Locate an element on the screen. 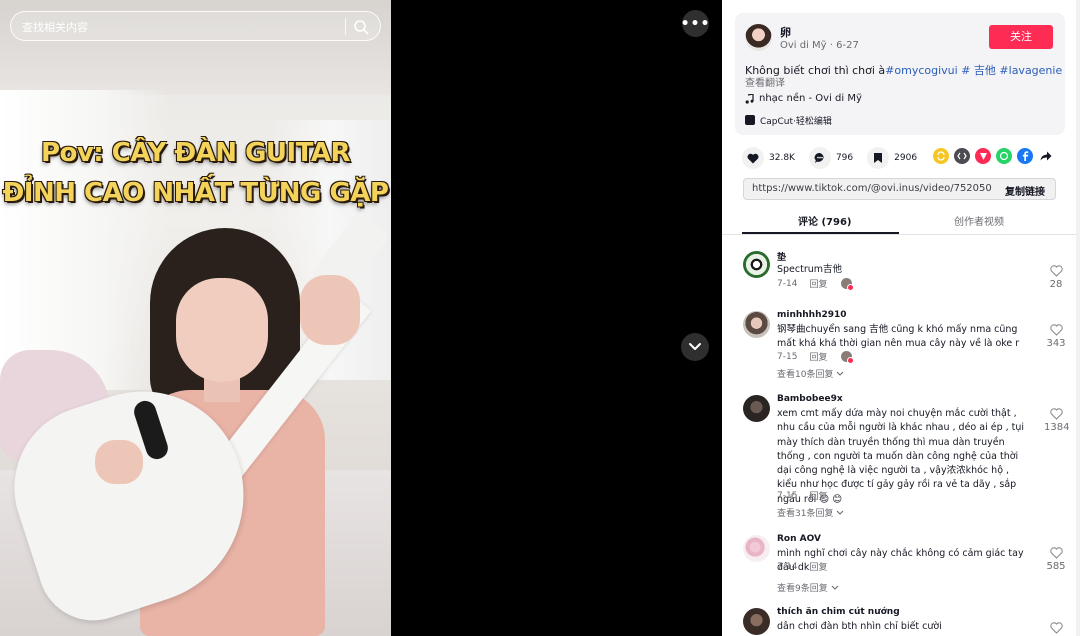 The image size is (1080, 636). commenter-name: Ron AOV is located at coordinates (799, 539).